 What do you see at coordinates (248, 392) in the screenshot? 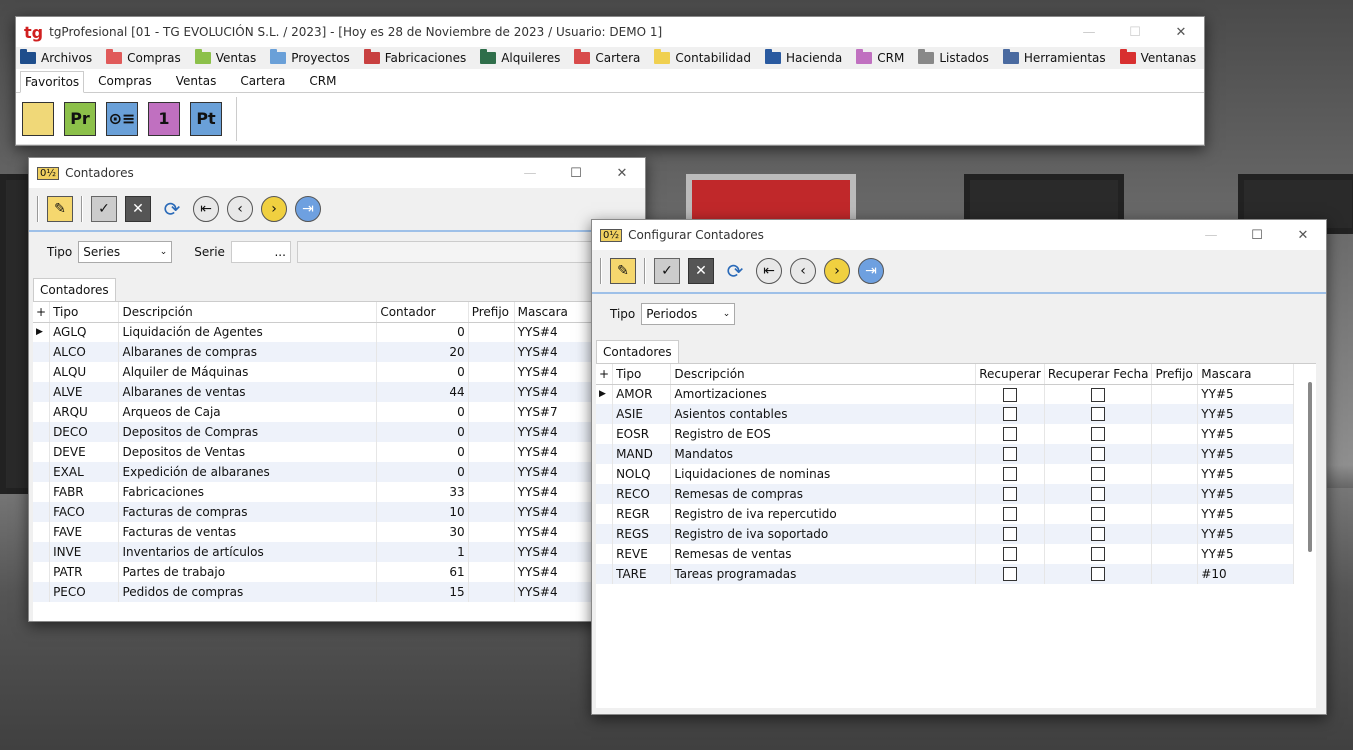
I see `table-cell: Albaranes de ventas` at bounding box center [248, 392].